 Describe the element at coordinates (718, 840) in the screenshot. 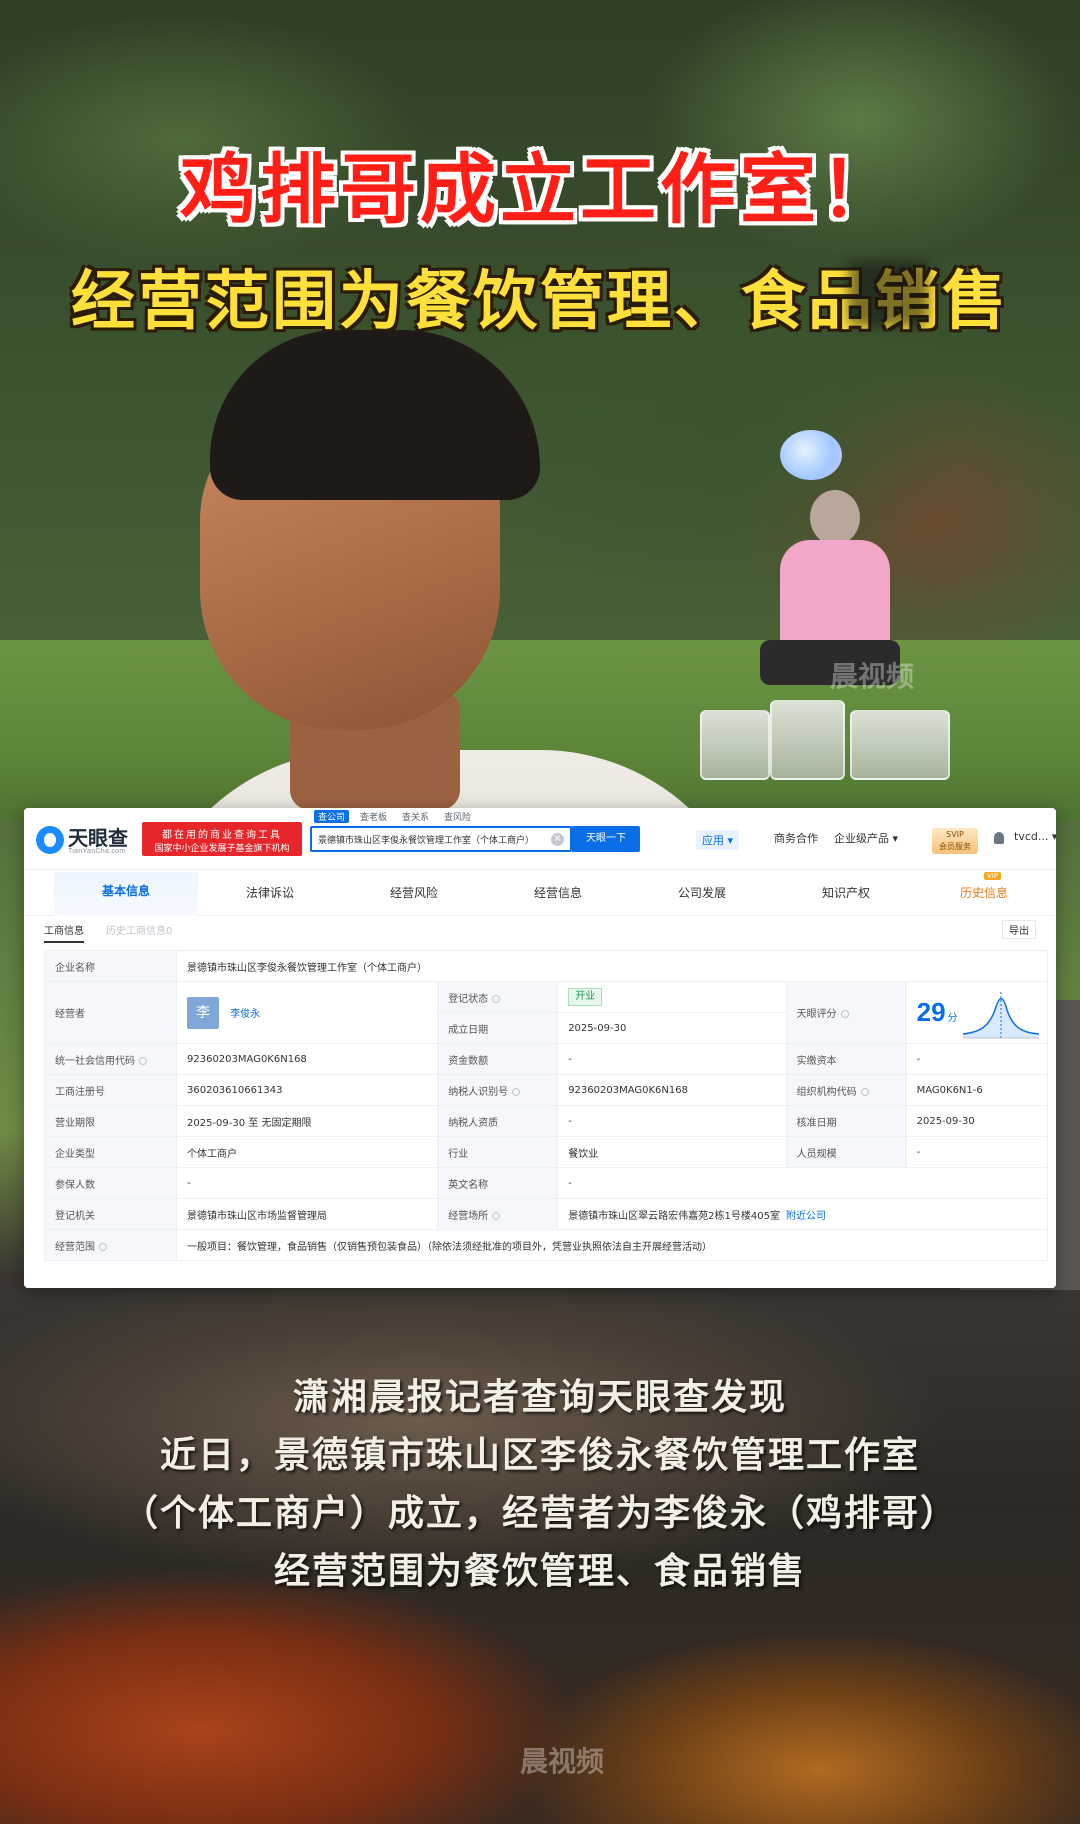

I see `apps-menu: 应用 ▾` at that location.